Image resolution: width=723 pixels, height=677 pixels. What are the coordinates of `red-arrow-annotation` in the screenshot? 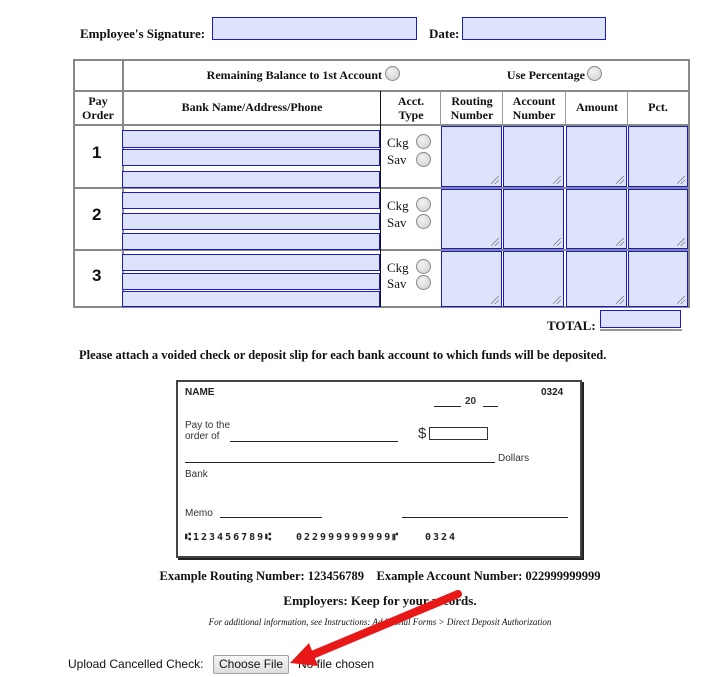 It's located at (376, 628).